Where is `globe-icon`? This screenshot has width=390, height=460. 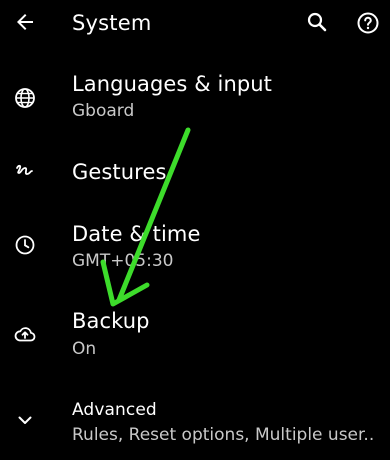 globe-icon is located at coordinates (25, 98).